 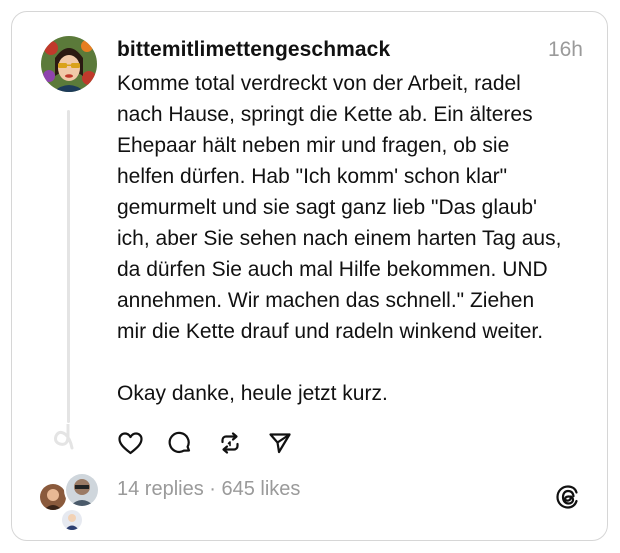 I want to click on post-actions, so click(x=217, y=443).